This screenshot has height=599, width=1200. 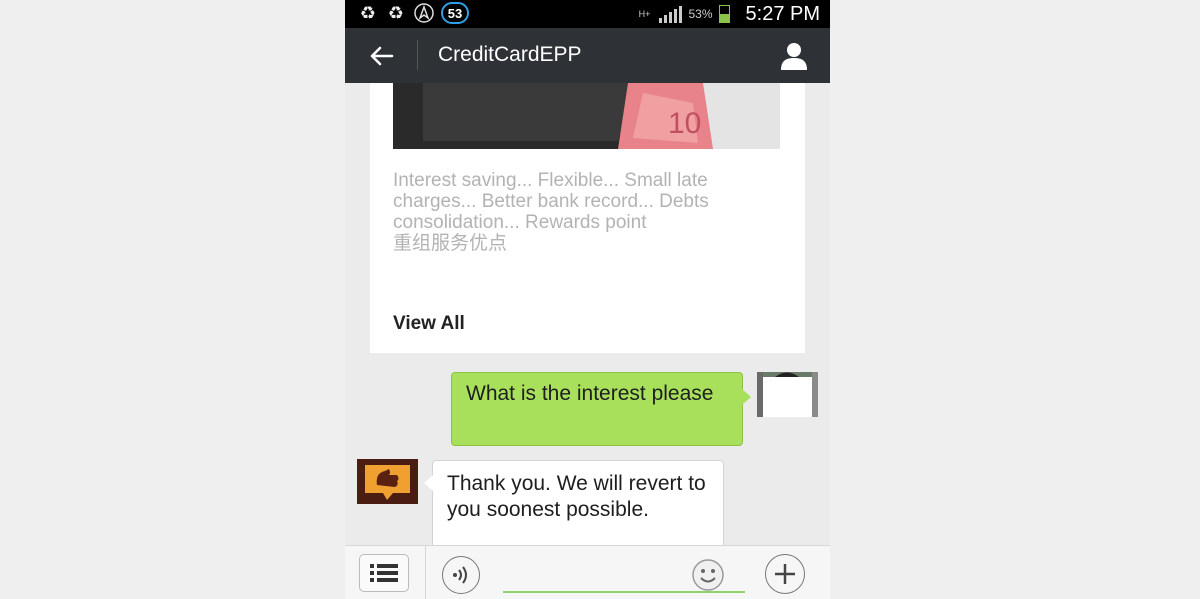 I want to click on status-bar: ♻ ♻ 53 H+ 53% 5:27 PM, so click(x=587, y=14).